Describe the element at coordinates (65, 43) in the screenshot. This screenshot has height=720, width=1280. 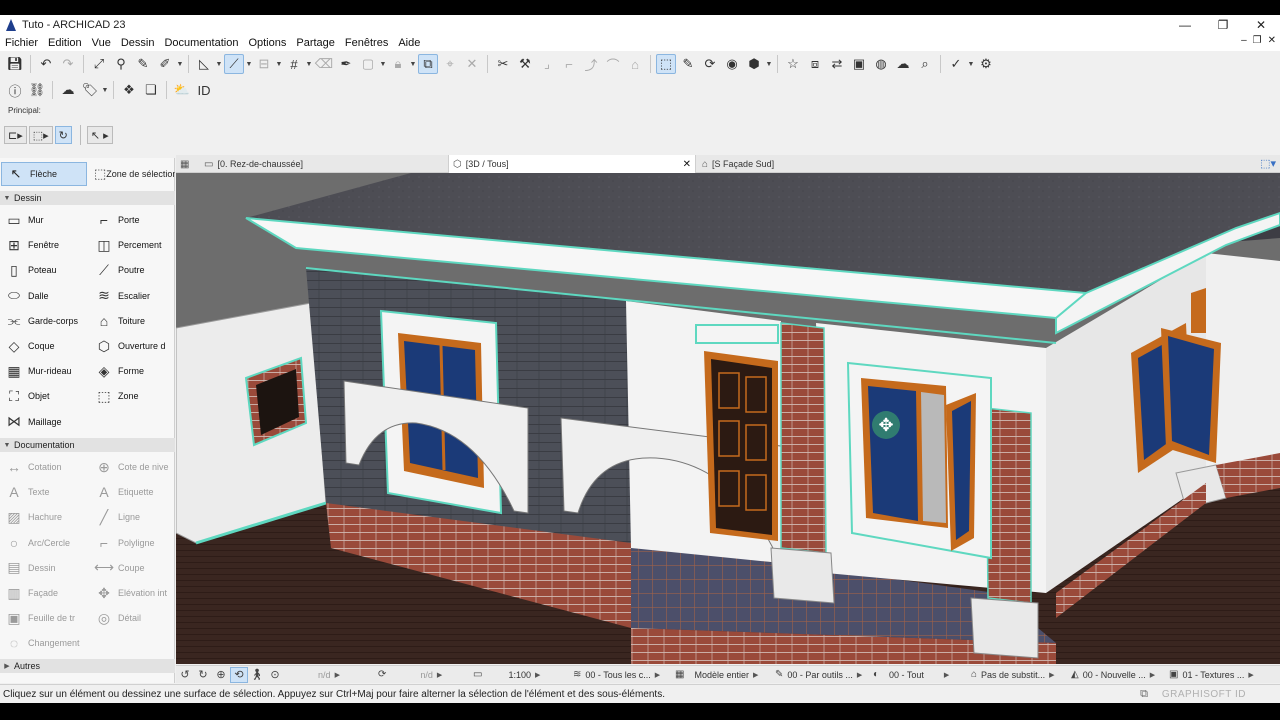
I see `menu-edition: Edition` at that location.